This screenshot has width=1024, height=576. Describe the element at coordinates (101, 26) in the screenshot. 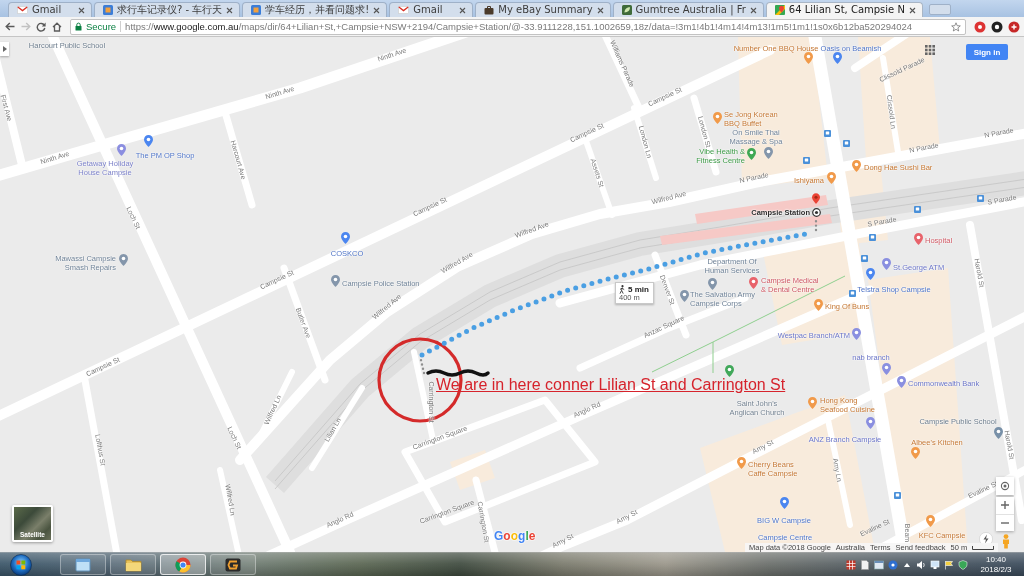

I see `security-label: Secure` at that location.